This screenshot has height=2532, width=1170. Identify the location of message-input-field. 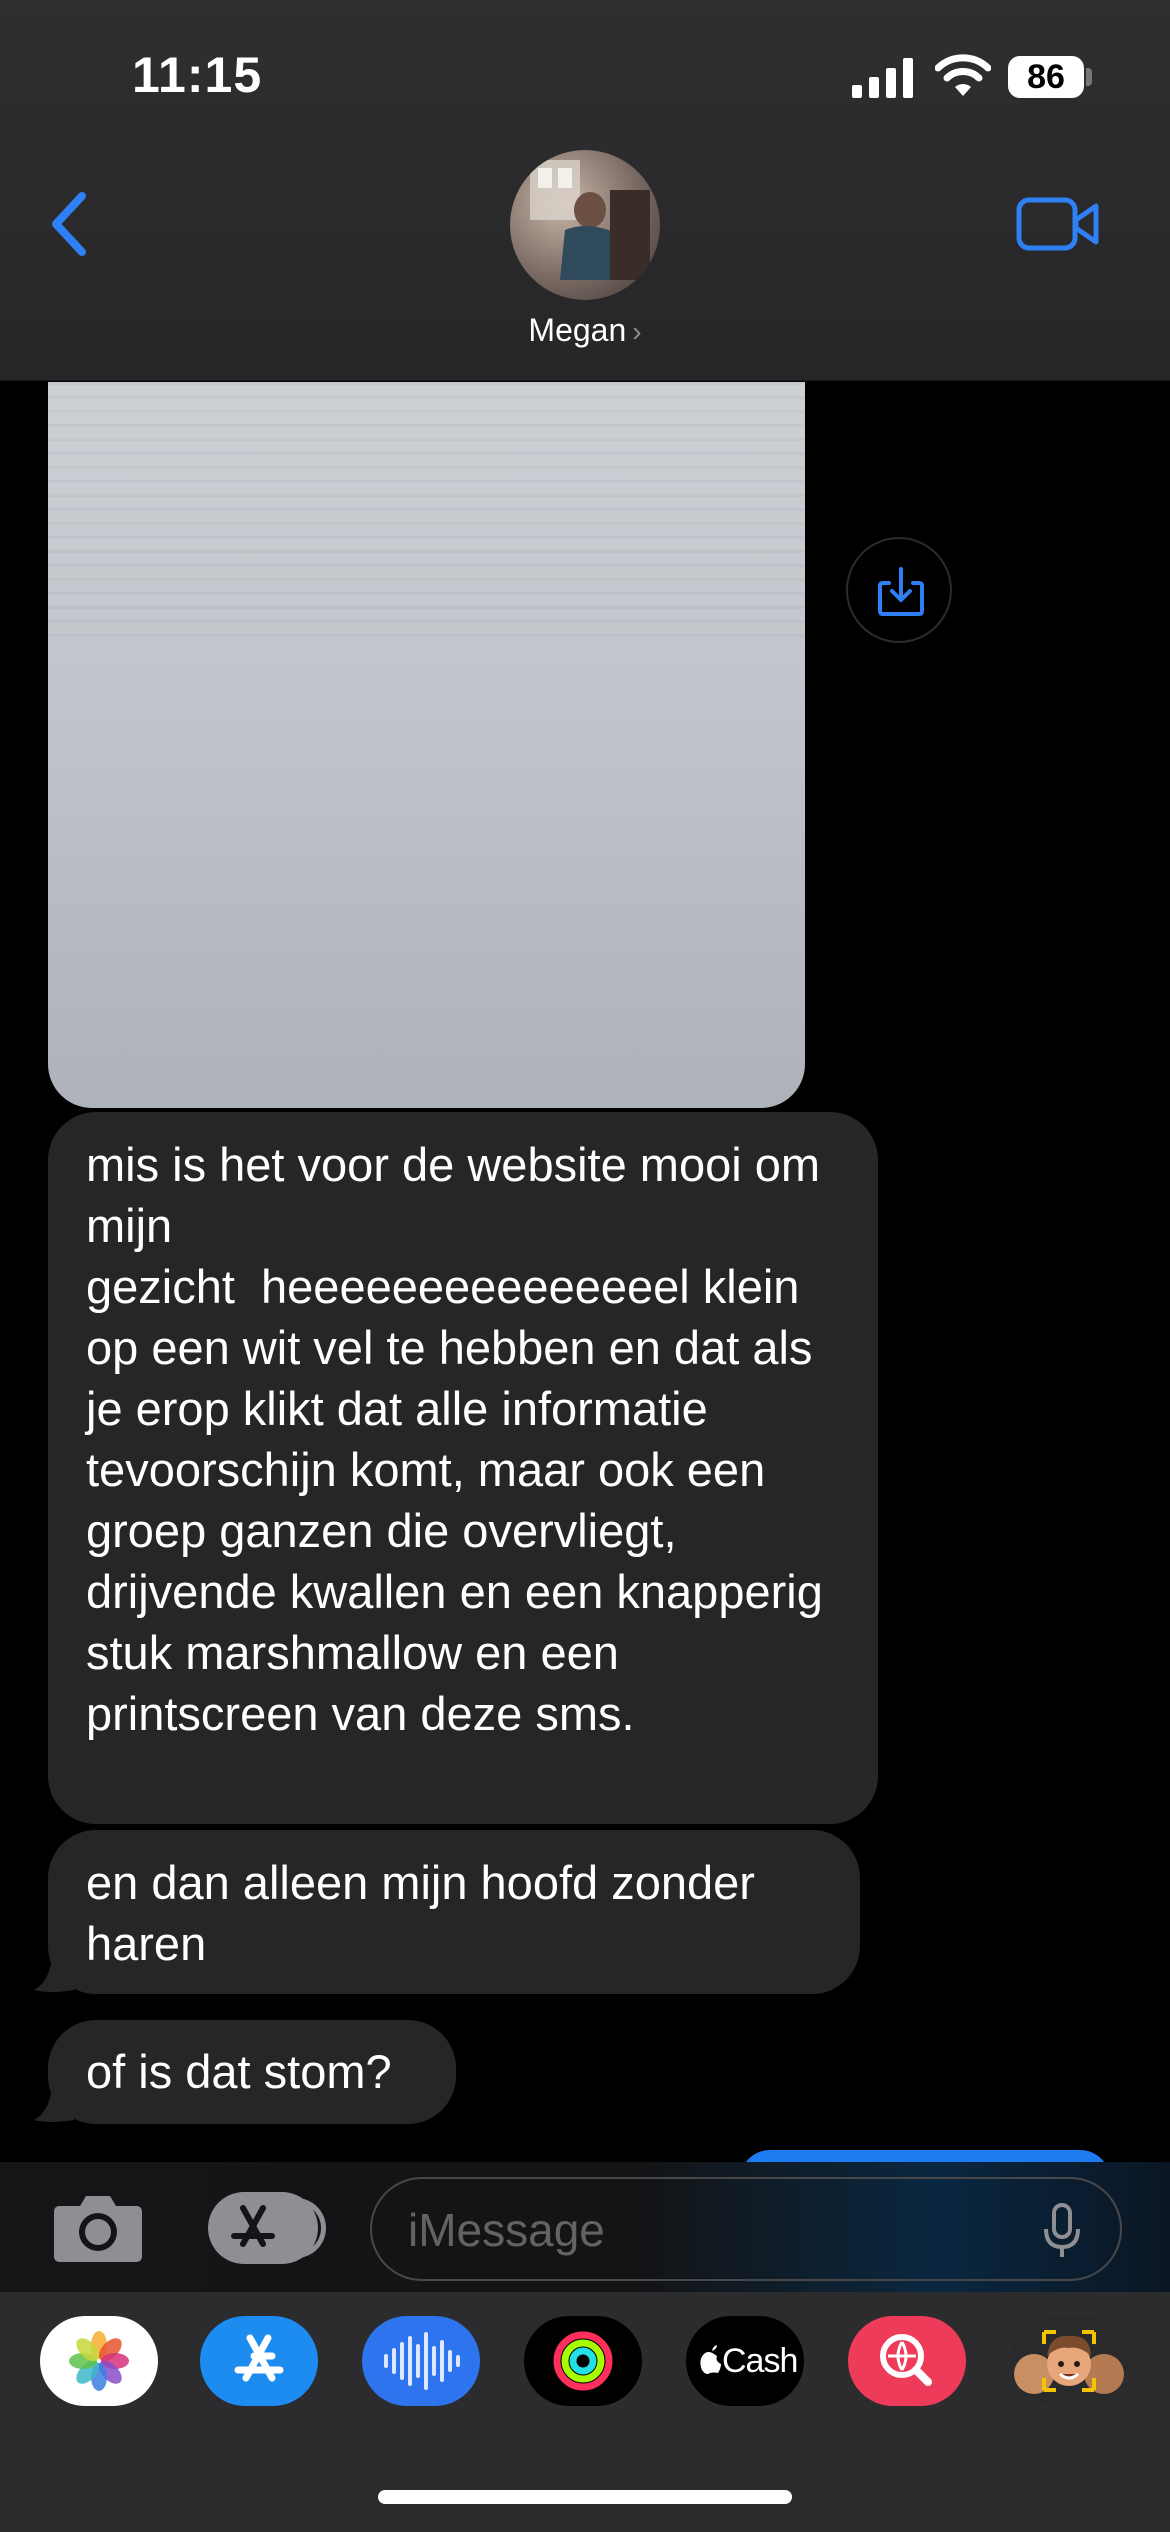
(746, 2229).